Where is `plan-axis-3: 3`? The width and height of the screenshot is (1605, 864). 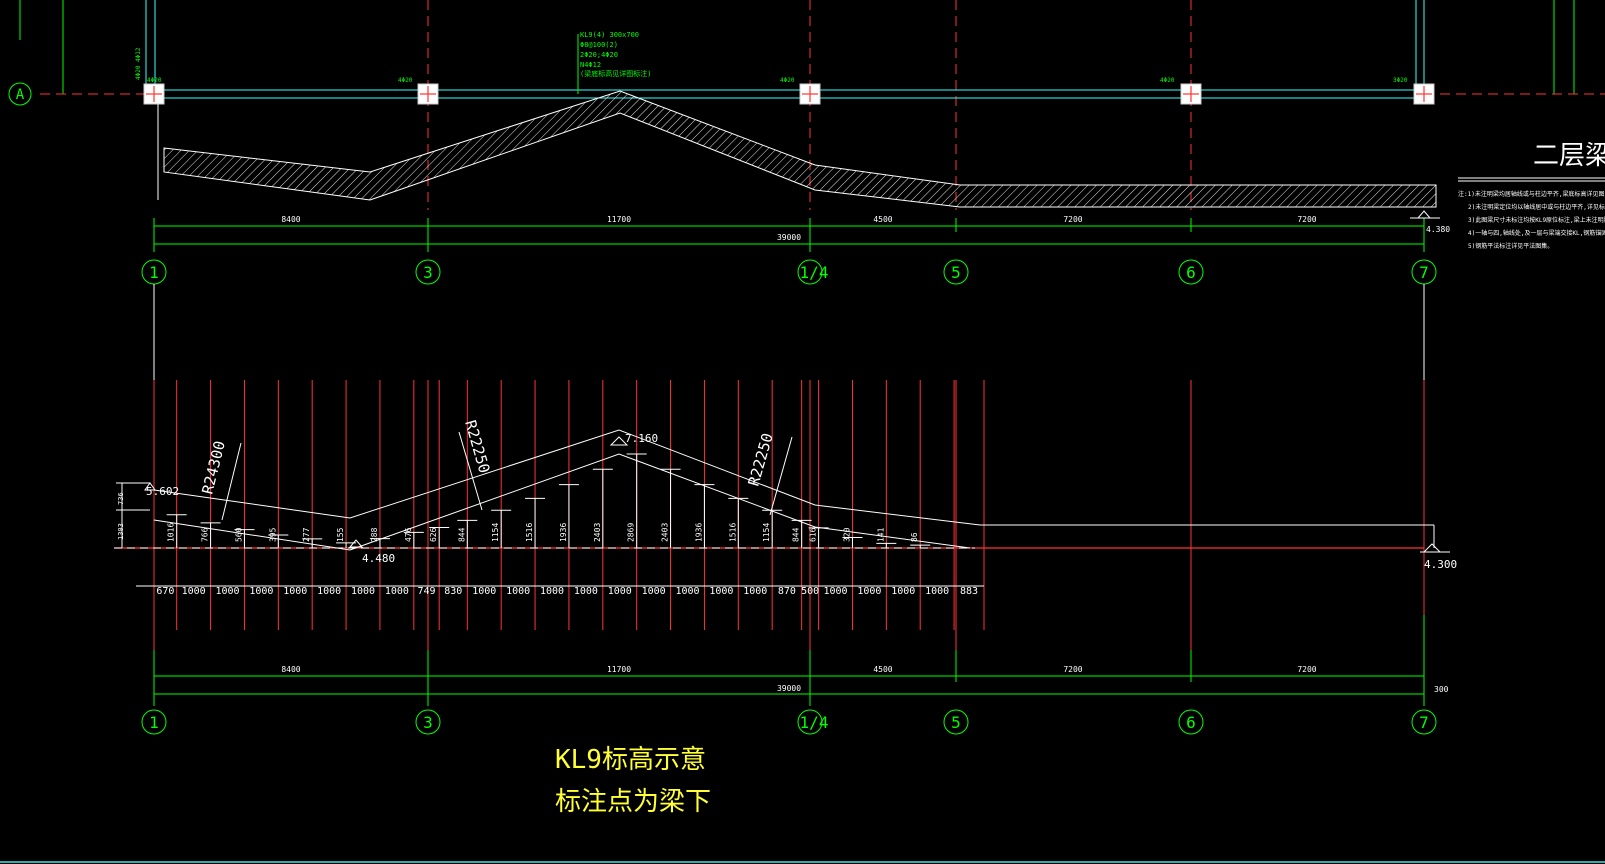 plan-axis-3: 3 is located at coordinates (428, 272).